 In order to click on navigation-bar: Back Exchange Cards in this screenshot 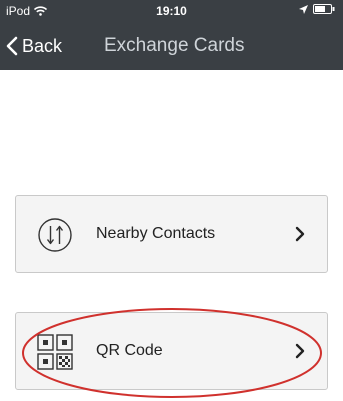, I will do `click(171, 46)`.